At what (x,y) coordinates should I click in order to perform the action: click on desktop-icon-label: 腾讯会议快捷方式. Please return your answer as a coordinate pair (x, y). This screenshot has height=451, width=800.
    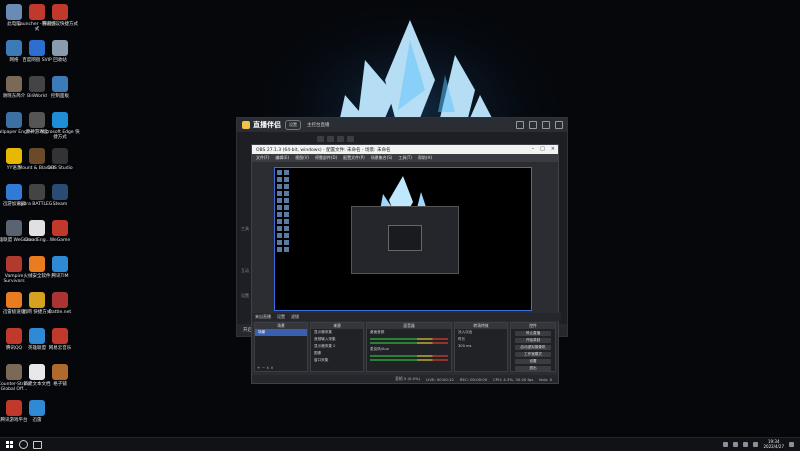
    Looking at the image, I should click on (60, 24).